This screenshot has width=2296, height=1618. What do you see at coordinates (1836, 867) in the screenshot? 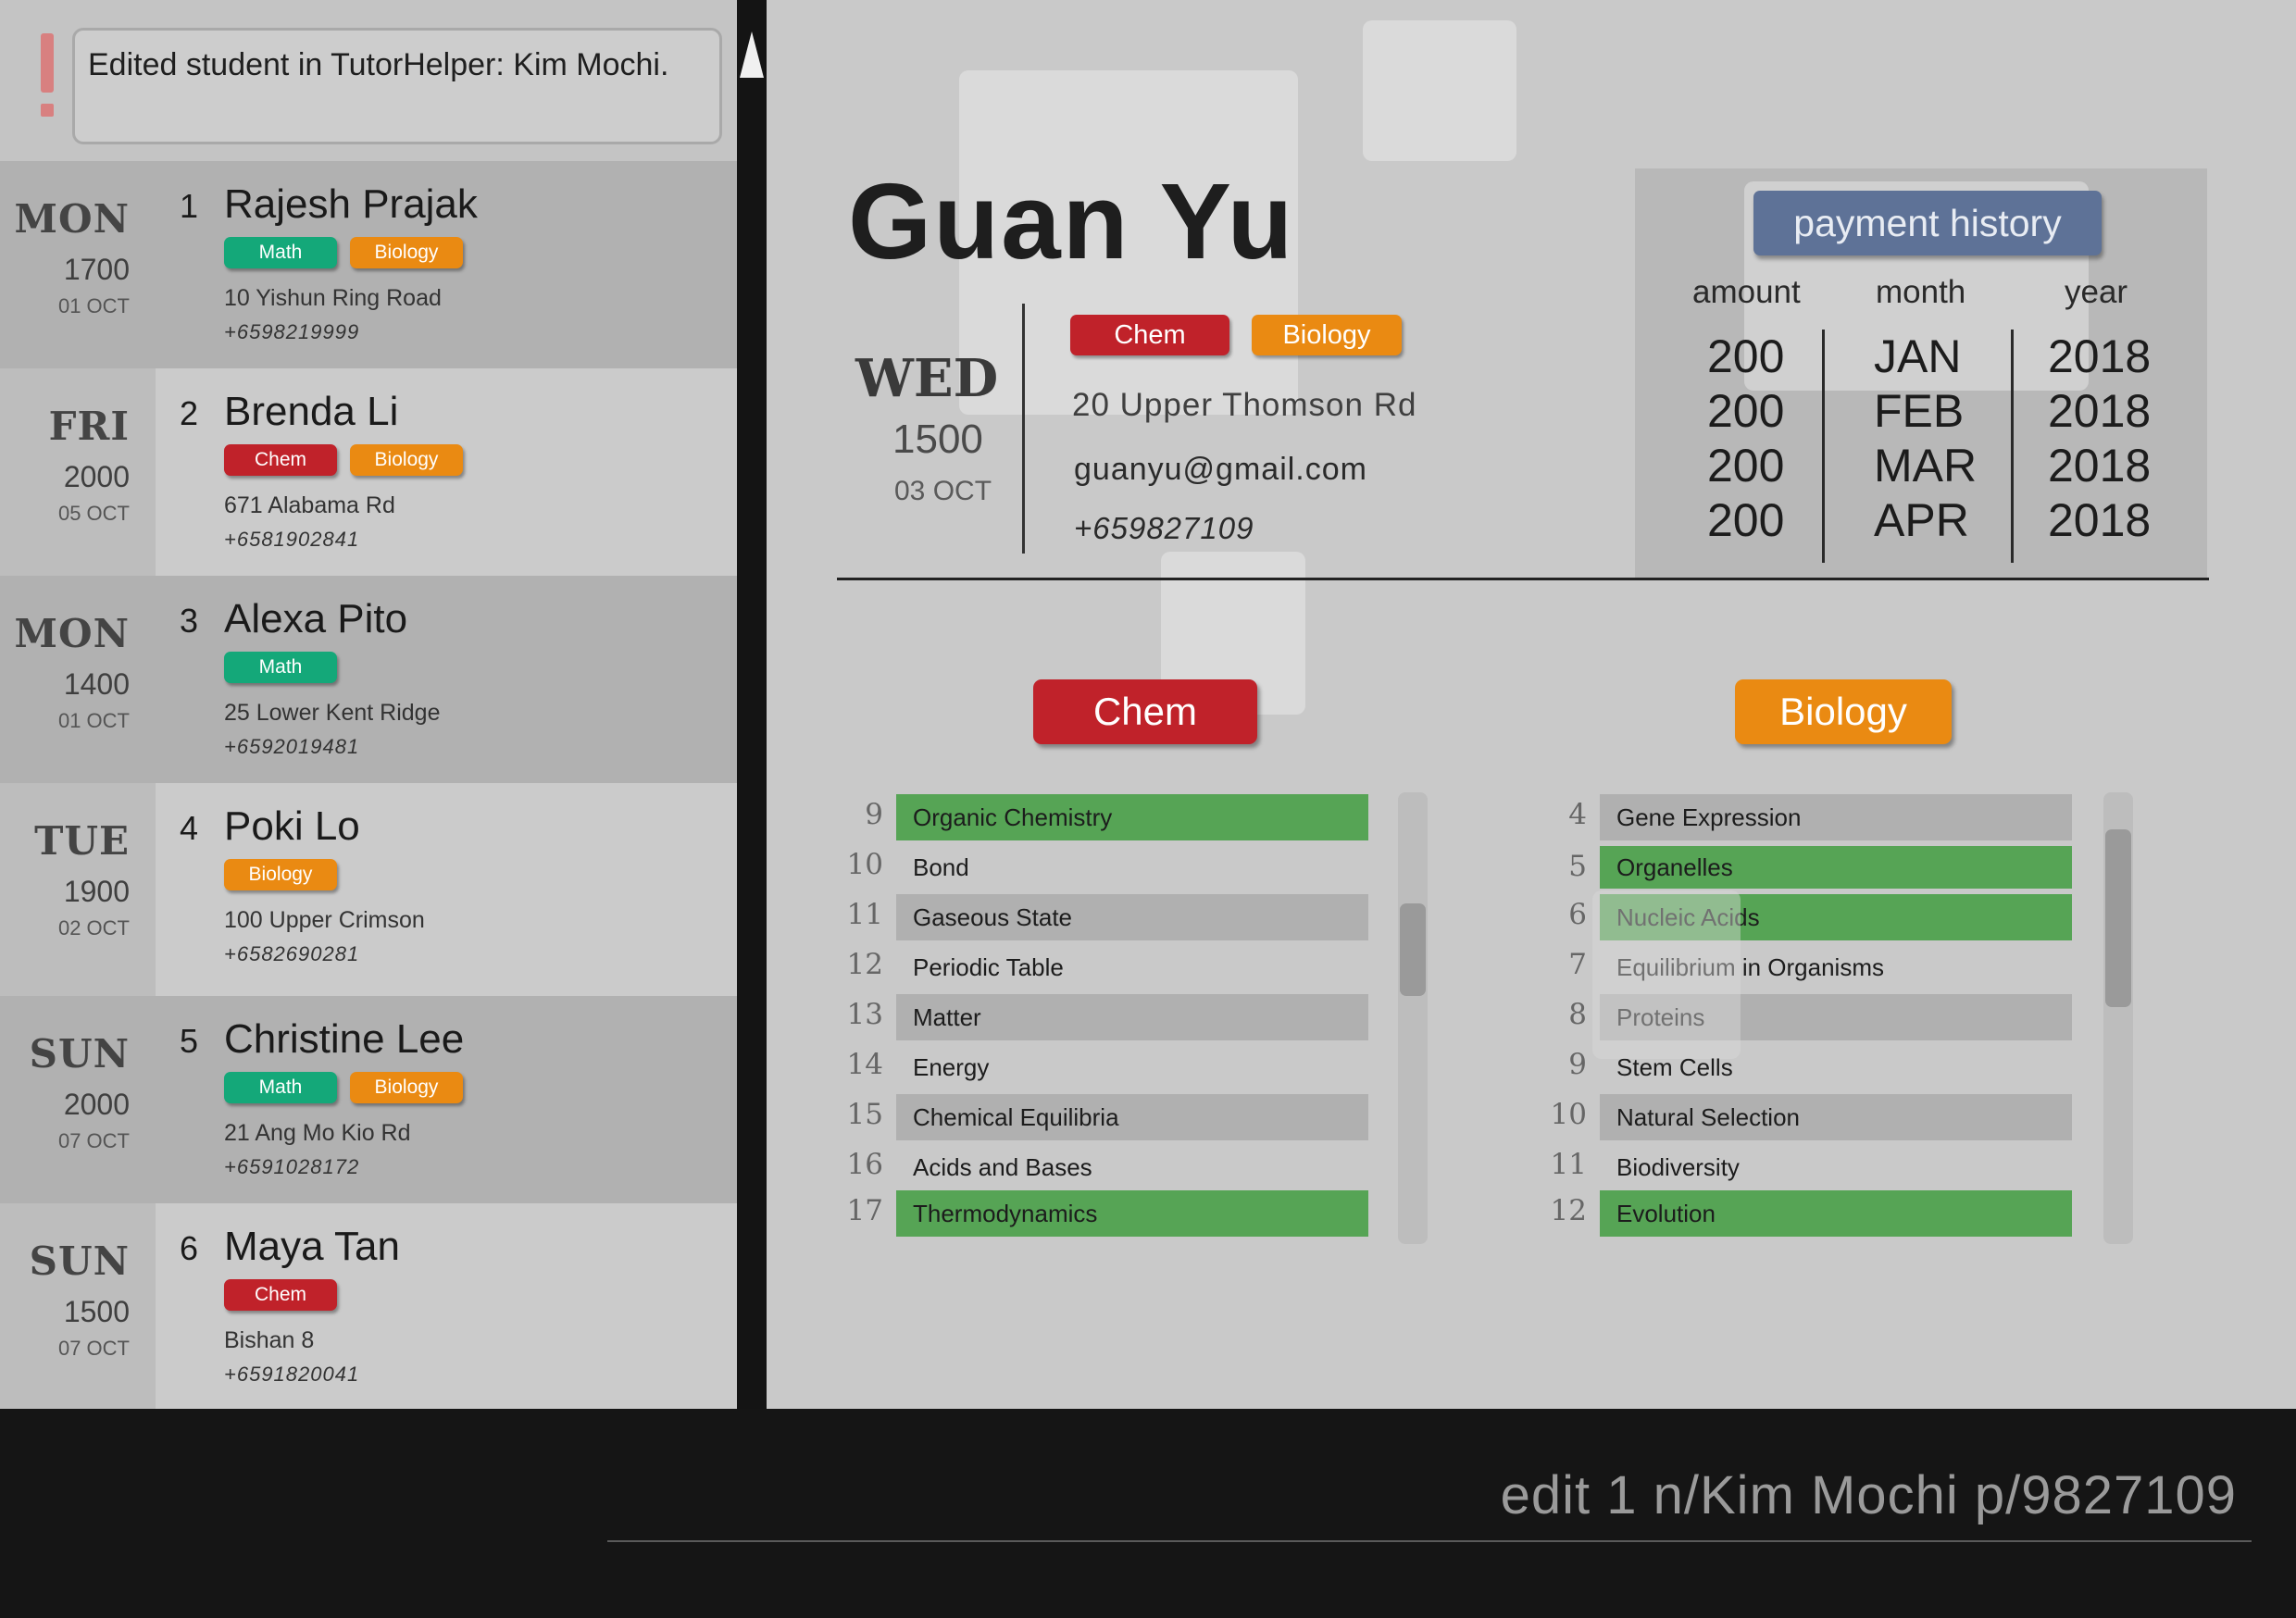
I see `topic-name: Organelles` at bounding box center [1836, 867].